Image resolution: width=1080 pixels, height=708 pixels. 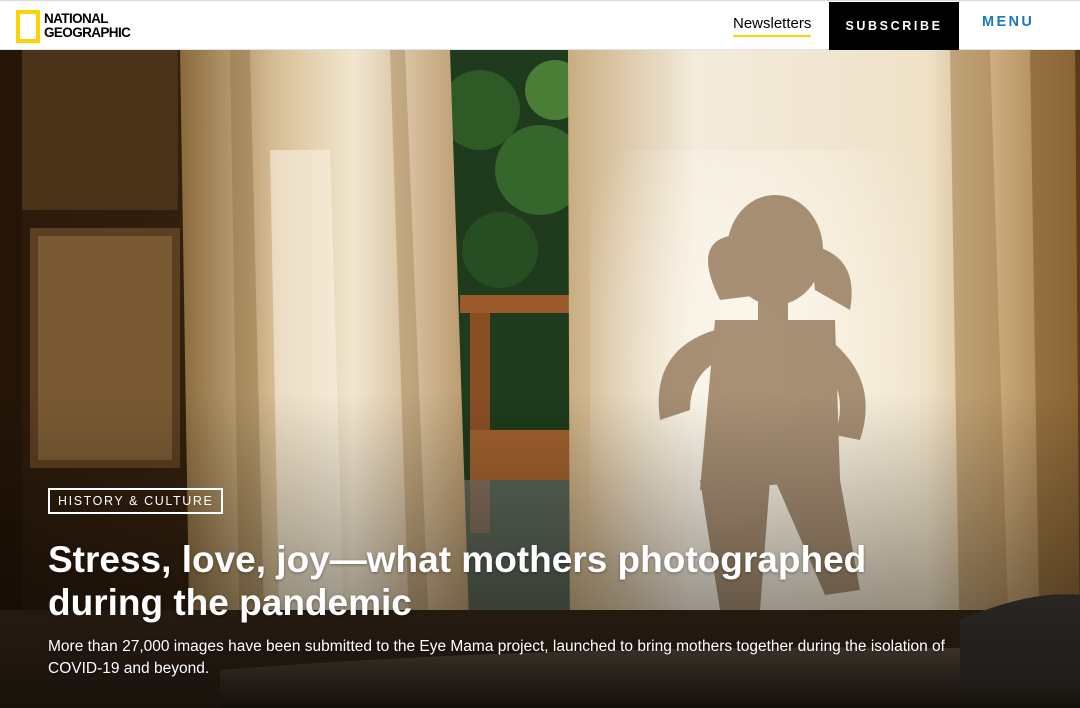 What do you see at coordinates (87, 32) in the screenshot?
I see `logo-line-2: GEOGRAPHIC` at bounding box center [87, 32].